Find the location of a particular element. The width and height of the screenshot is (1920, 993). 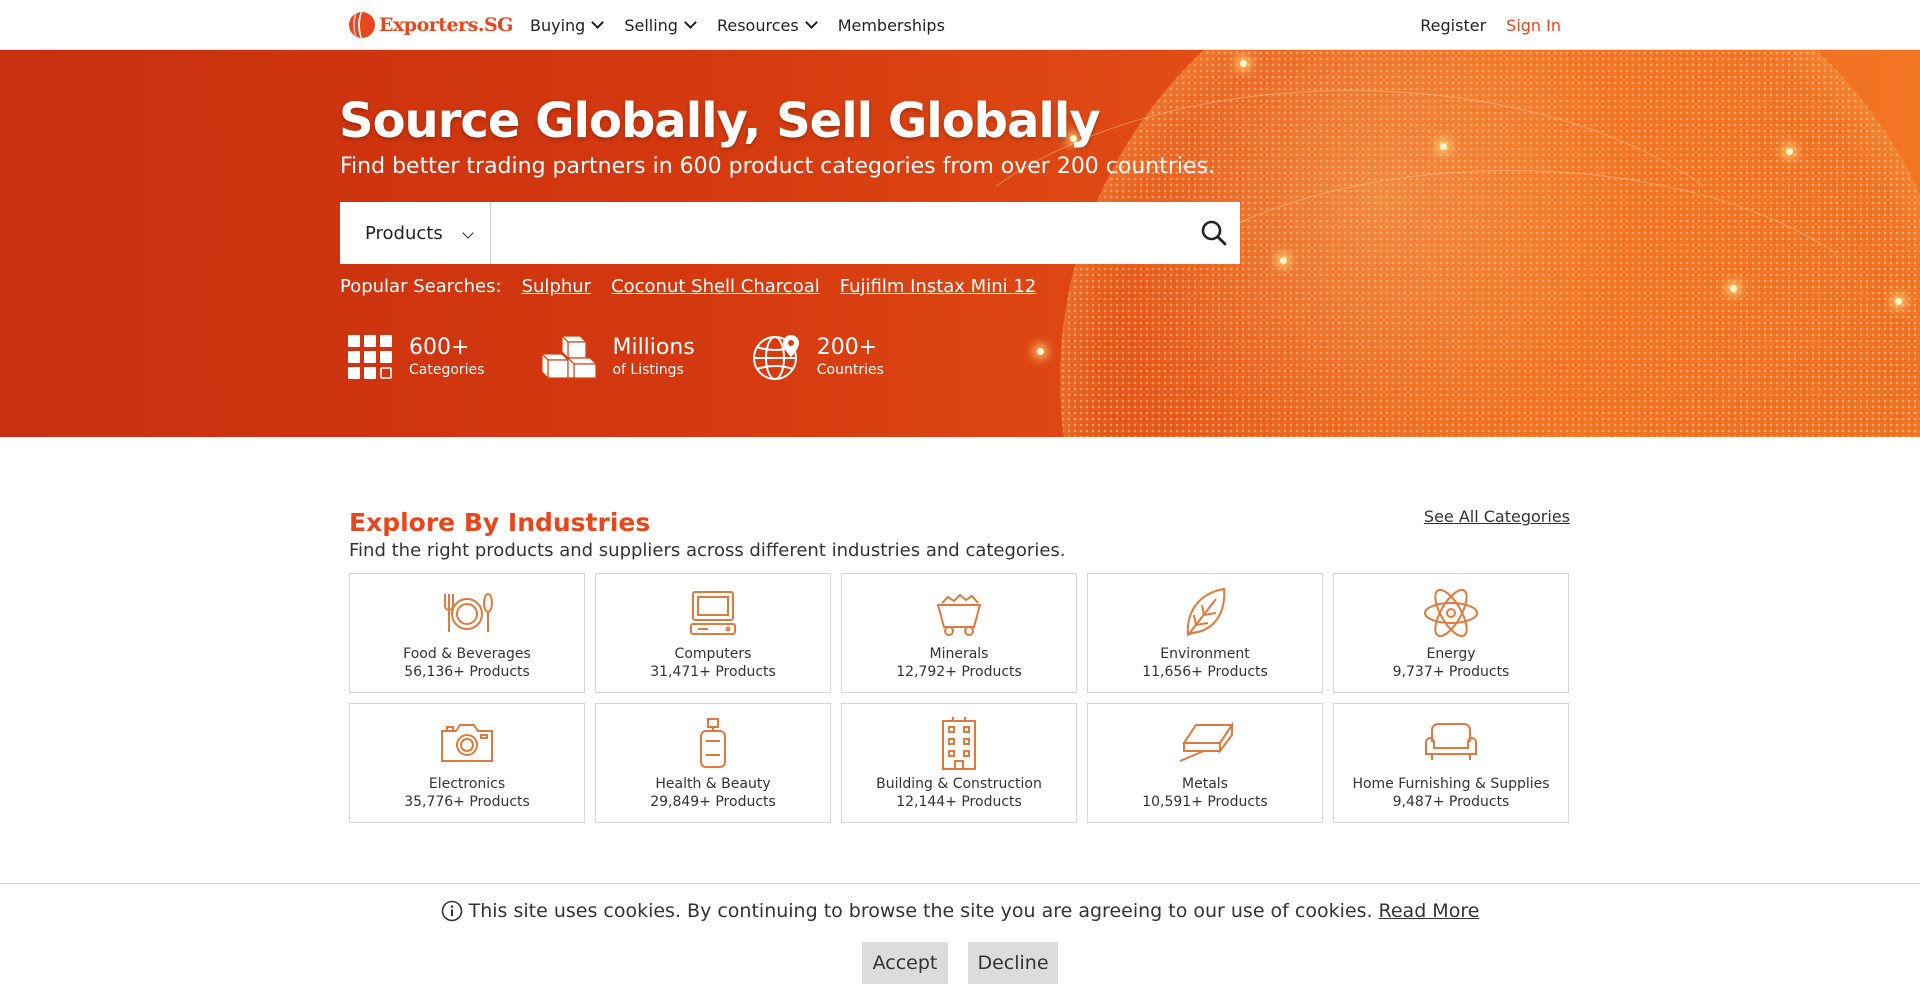

accept-button: Accept is located at coordinates (905, 963).